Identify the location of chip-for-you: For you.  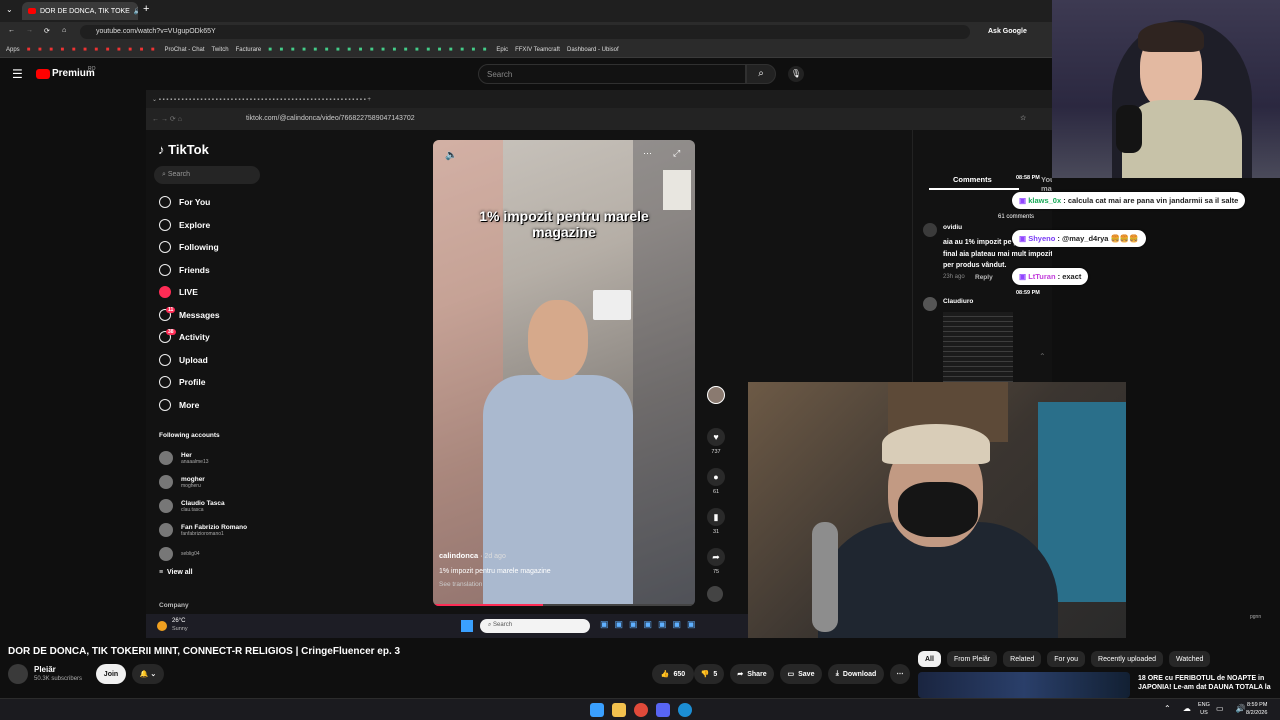
(1066, 659).